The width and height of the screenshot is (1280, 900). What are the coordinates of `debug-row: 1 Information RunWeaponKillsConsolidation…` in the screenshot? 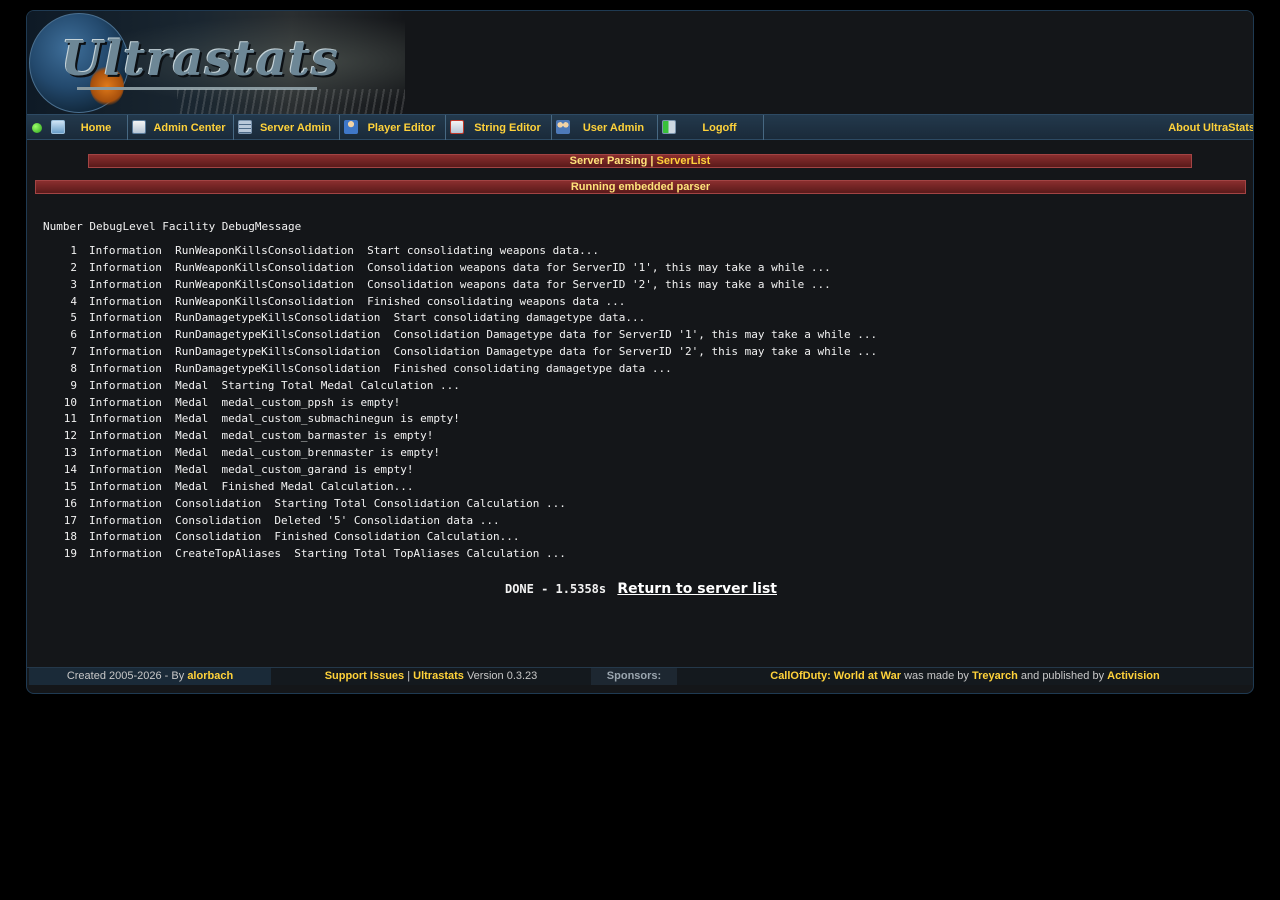 It's located at (460, 251).